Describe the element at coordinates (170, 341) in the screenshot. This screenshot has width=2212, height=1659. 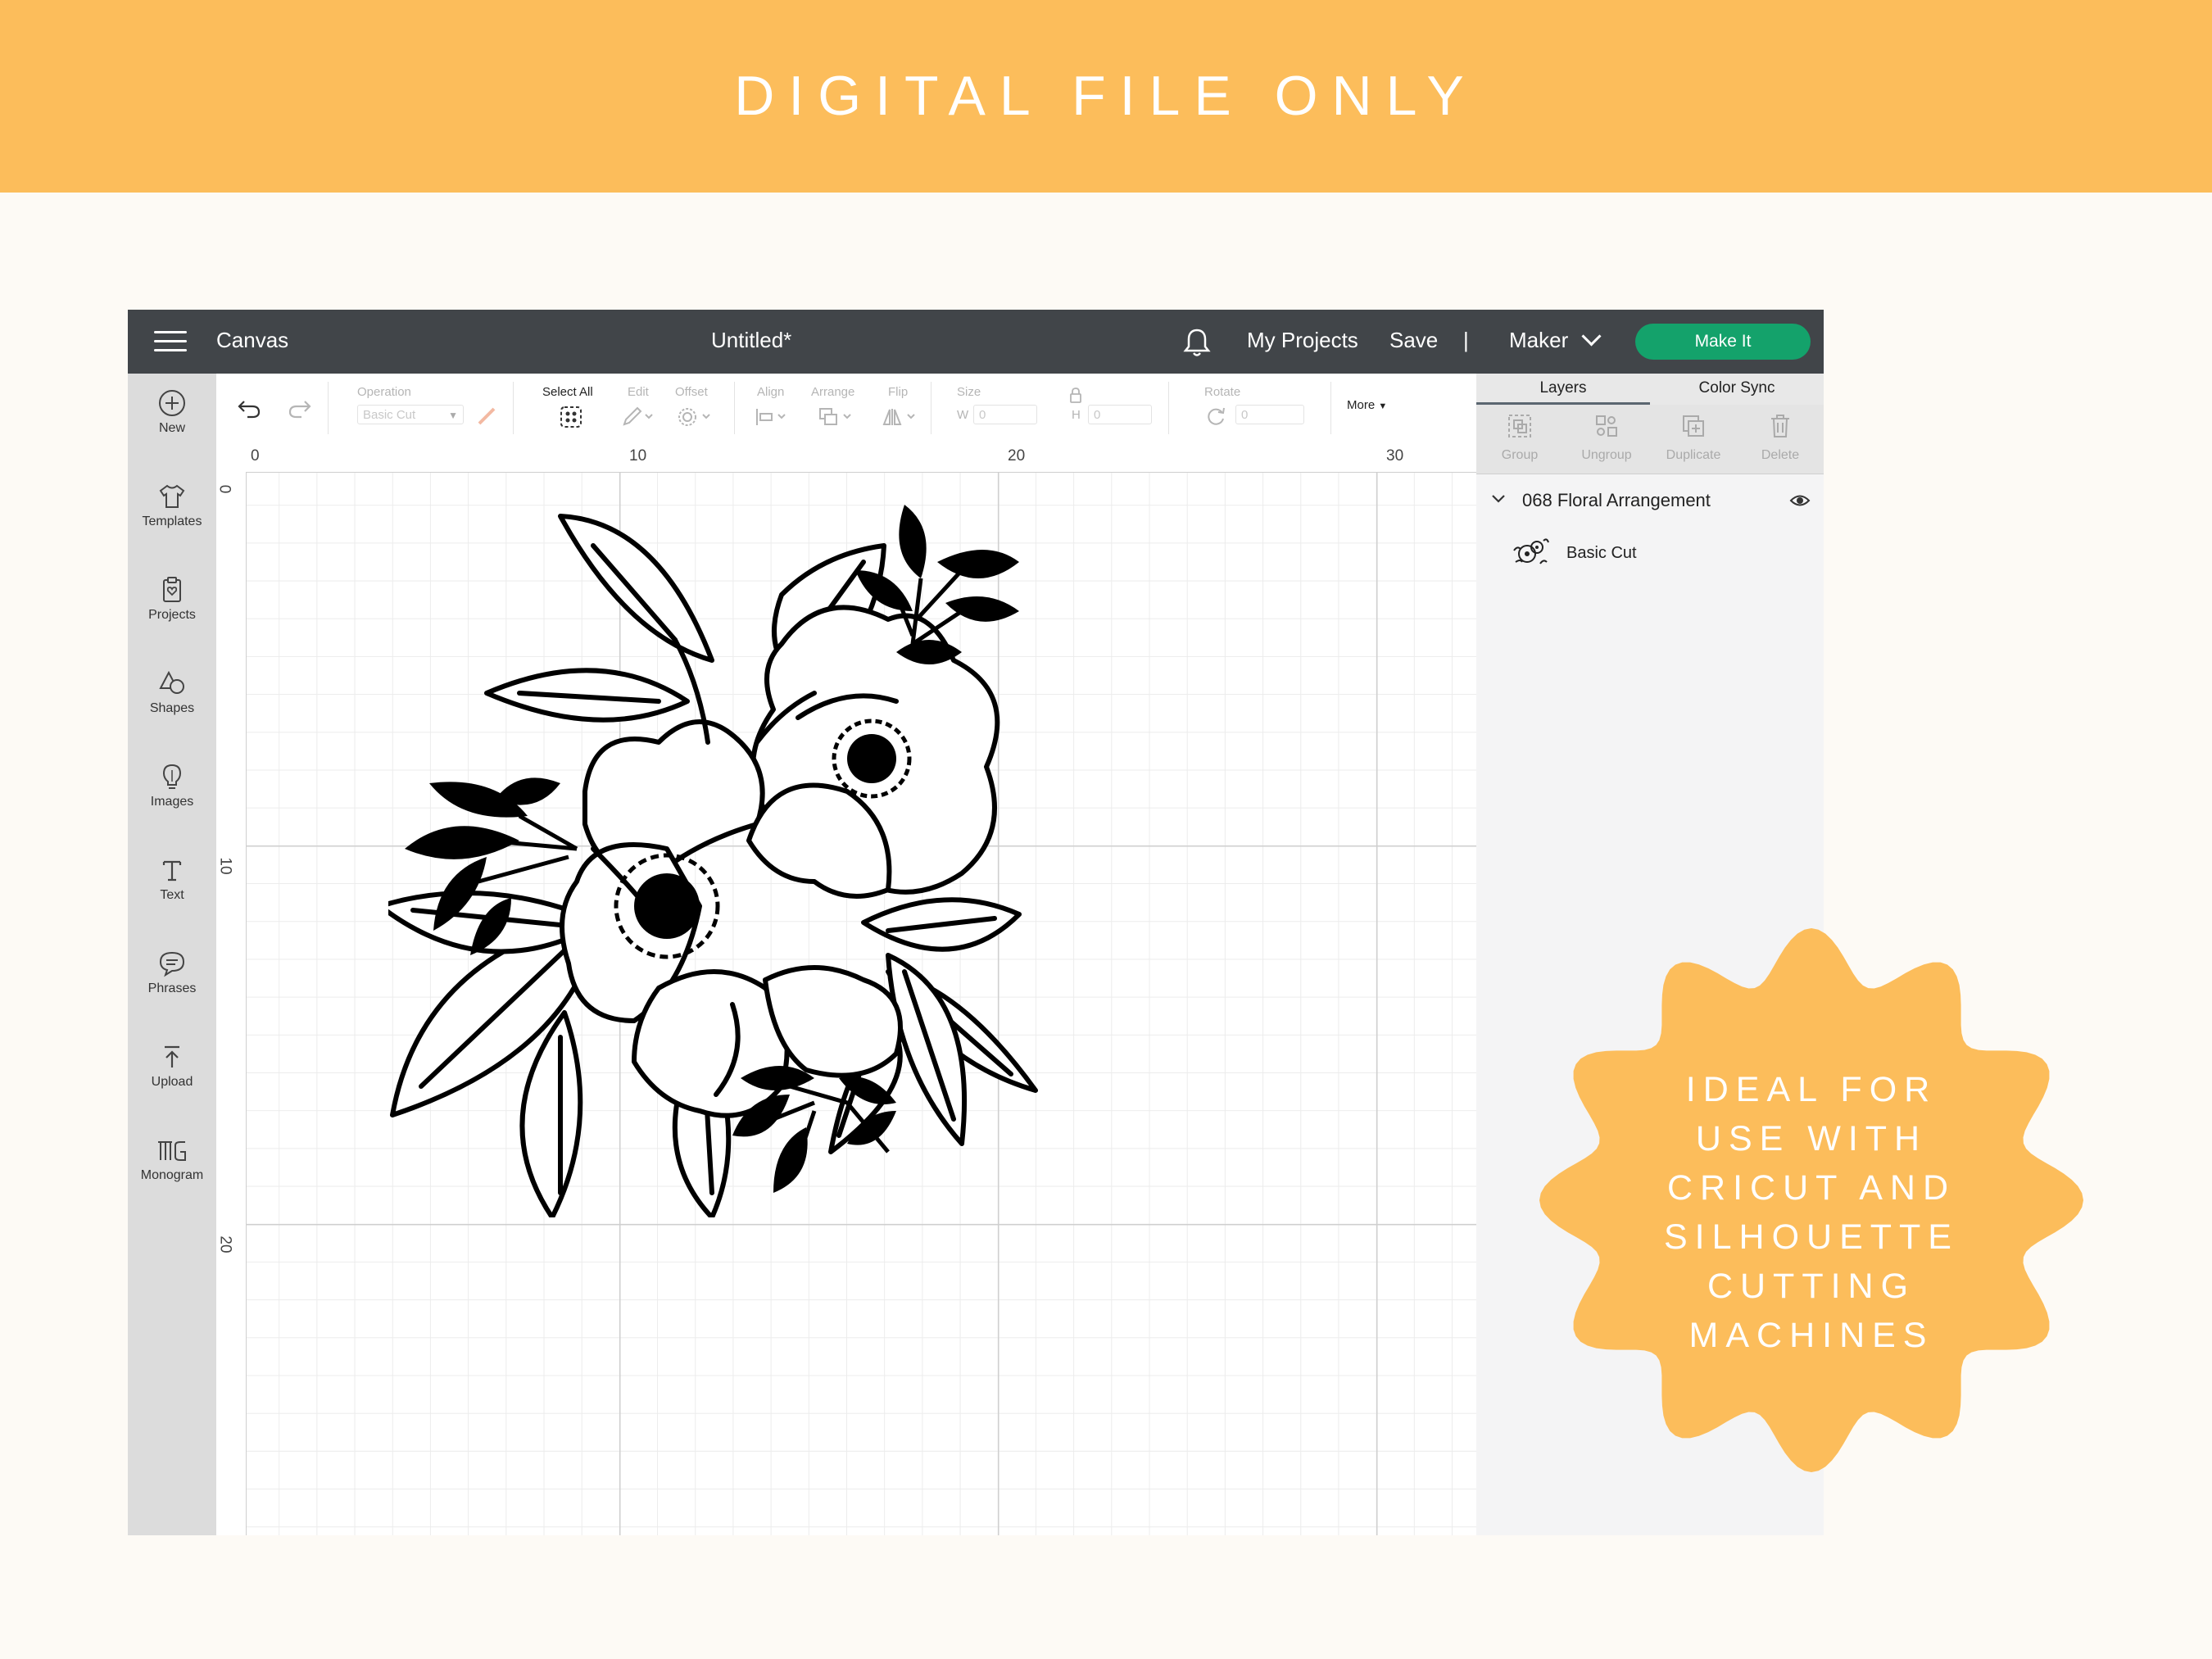
I see `hamburger-menu-icon` at that location.